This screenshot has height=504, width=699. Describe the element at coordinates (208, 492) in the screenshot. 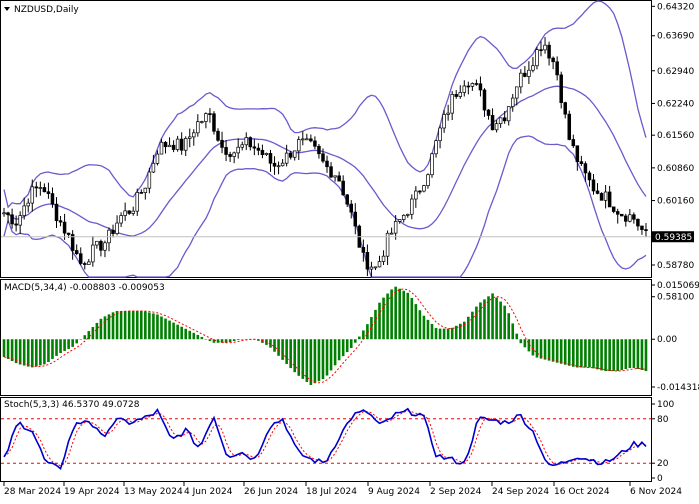

I see `time-axis-tick: 4 Jun 2024` at that location.